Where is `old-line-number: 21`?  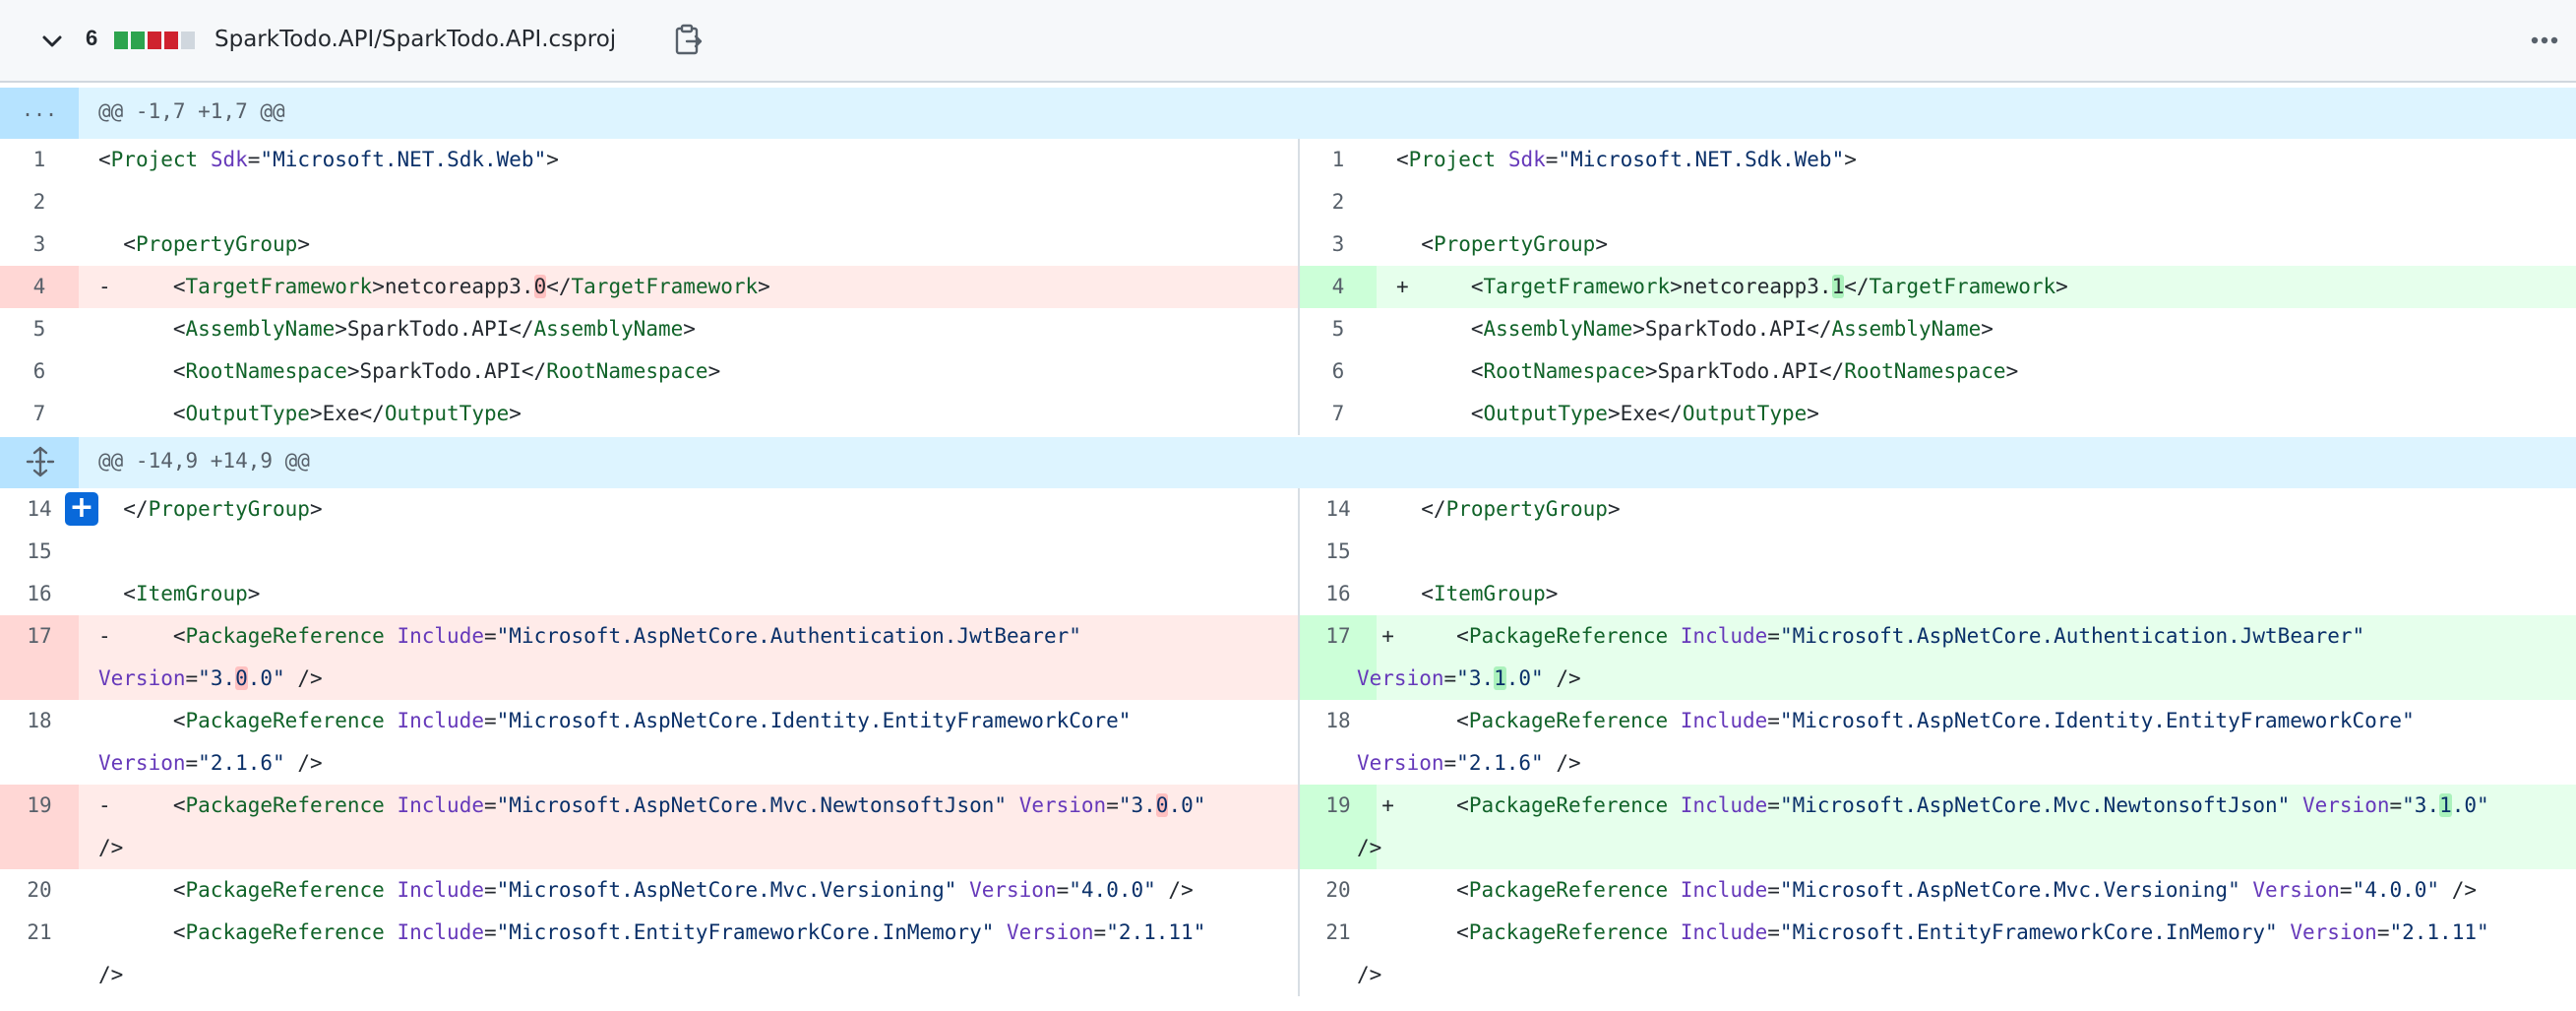 old-line-number: 21 is located at coordinates (39, 954).